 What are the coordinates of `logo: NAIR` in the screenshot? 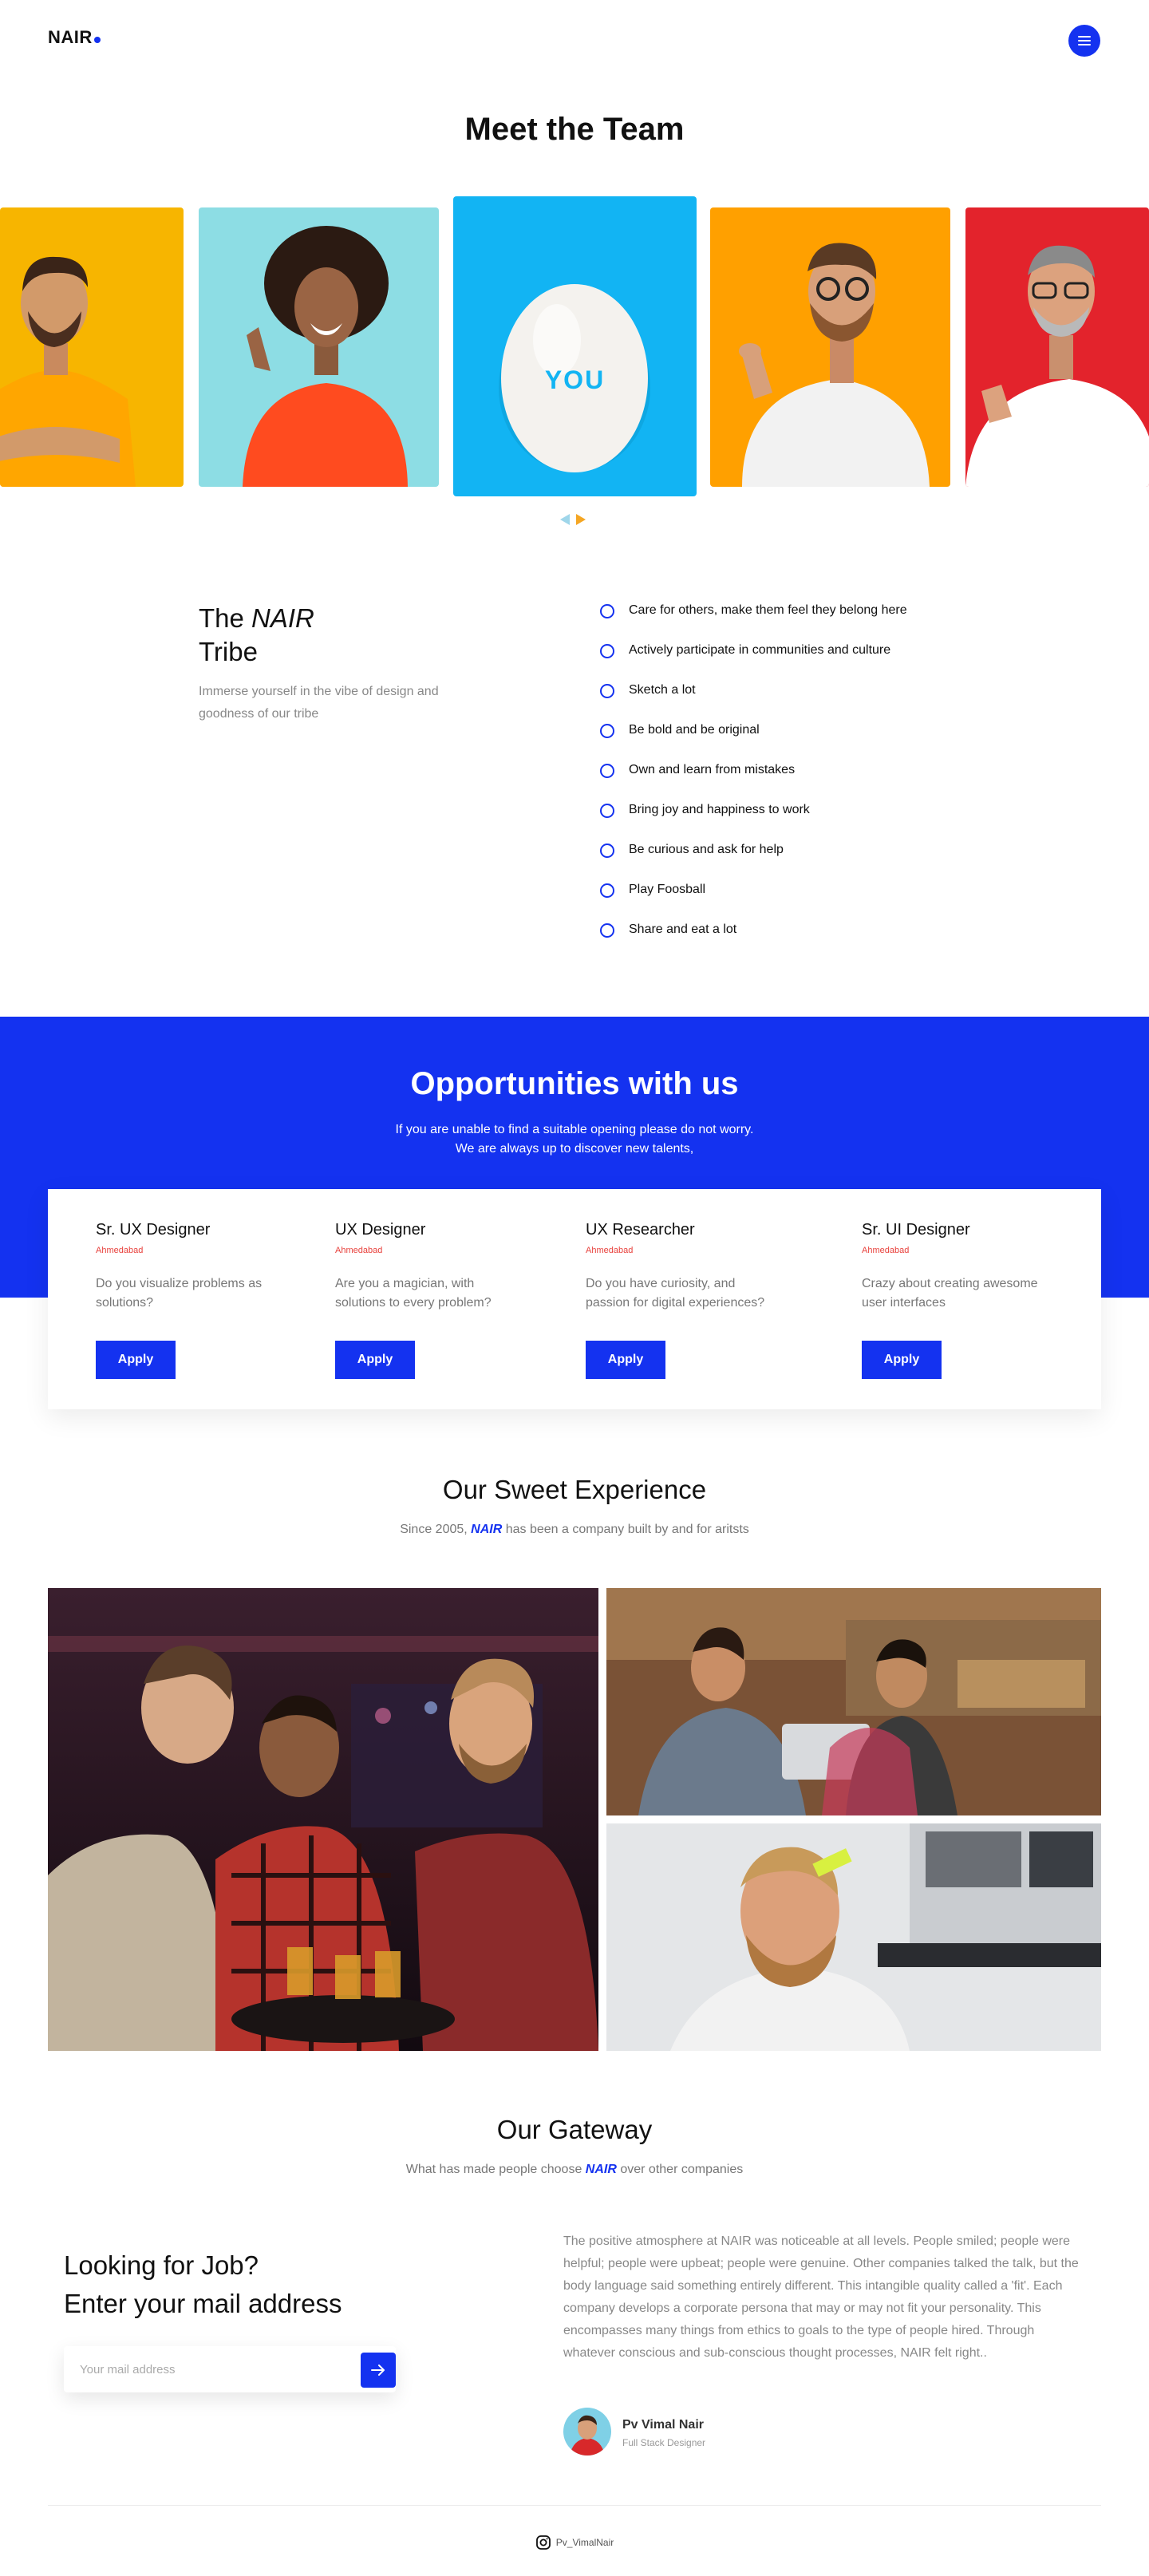 It's located at (75, 37).